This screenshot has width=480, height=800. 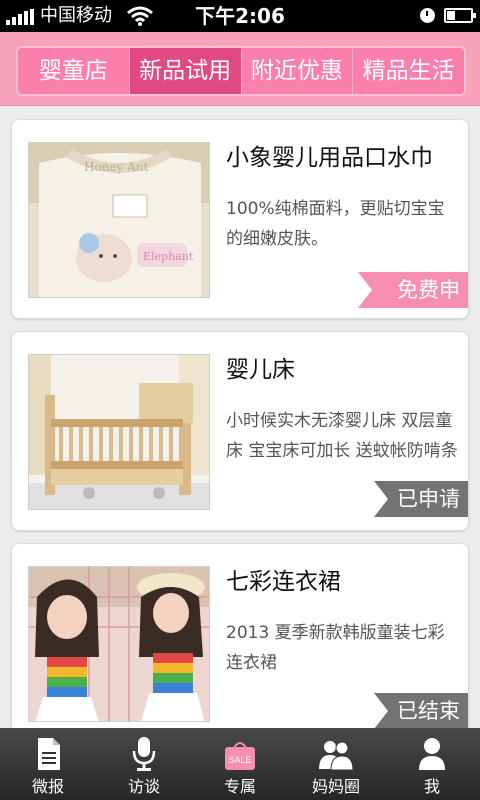 I want to click on nav-item-news: 微报, so click(x=48, y=764).